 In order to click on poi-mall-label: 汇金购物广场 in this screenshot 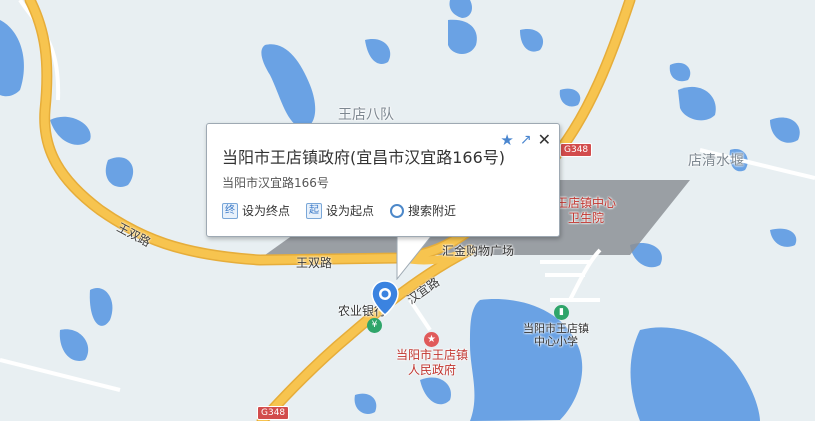, I will do `click(478, 250)`.